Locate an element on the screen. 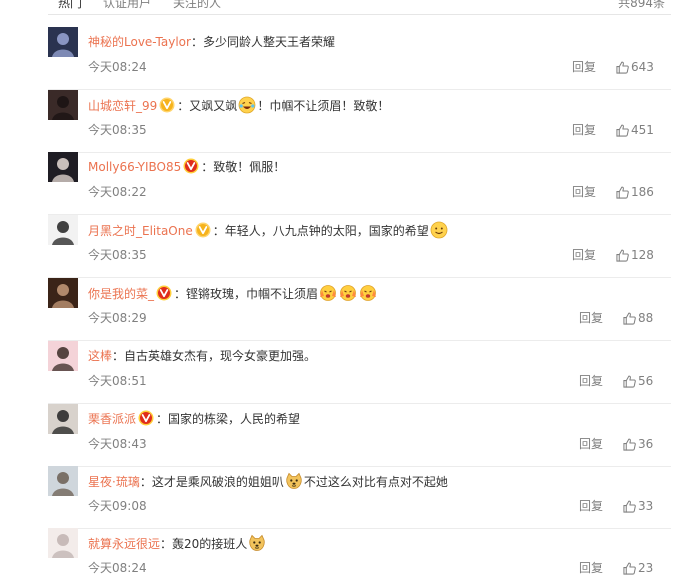 Image resolution: width=679 pixels, height=583 pixels. comment-text: 轰20的接班人 is located at coordinates (210, 544).